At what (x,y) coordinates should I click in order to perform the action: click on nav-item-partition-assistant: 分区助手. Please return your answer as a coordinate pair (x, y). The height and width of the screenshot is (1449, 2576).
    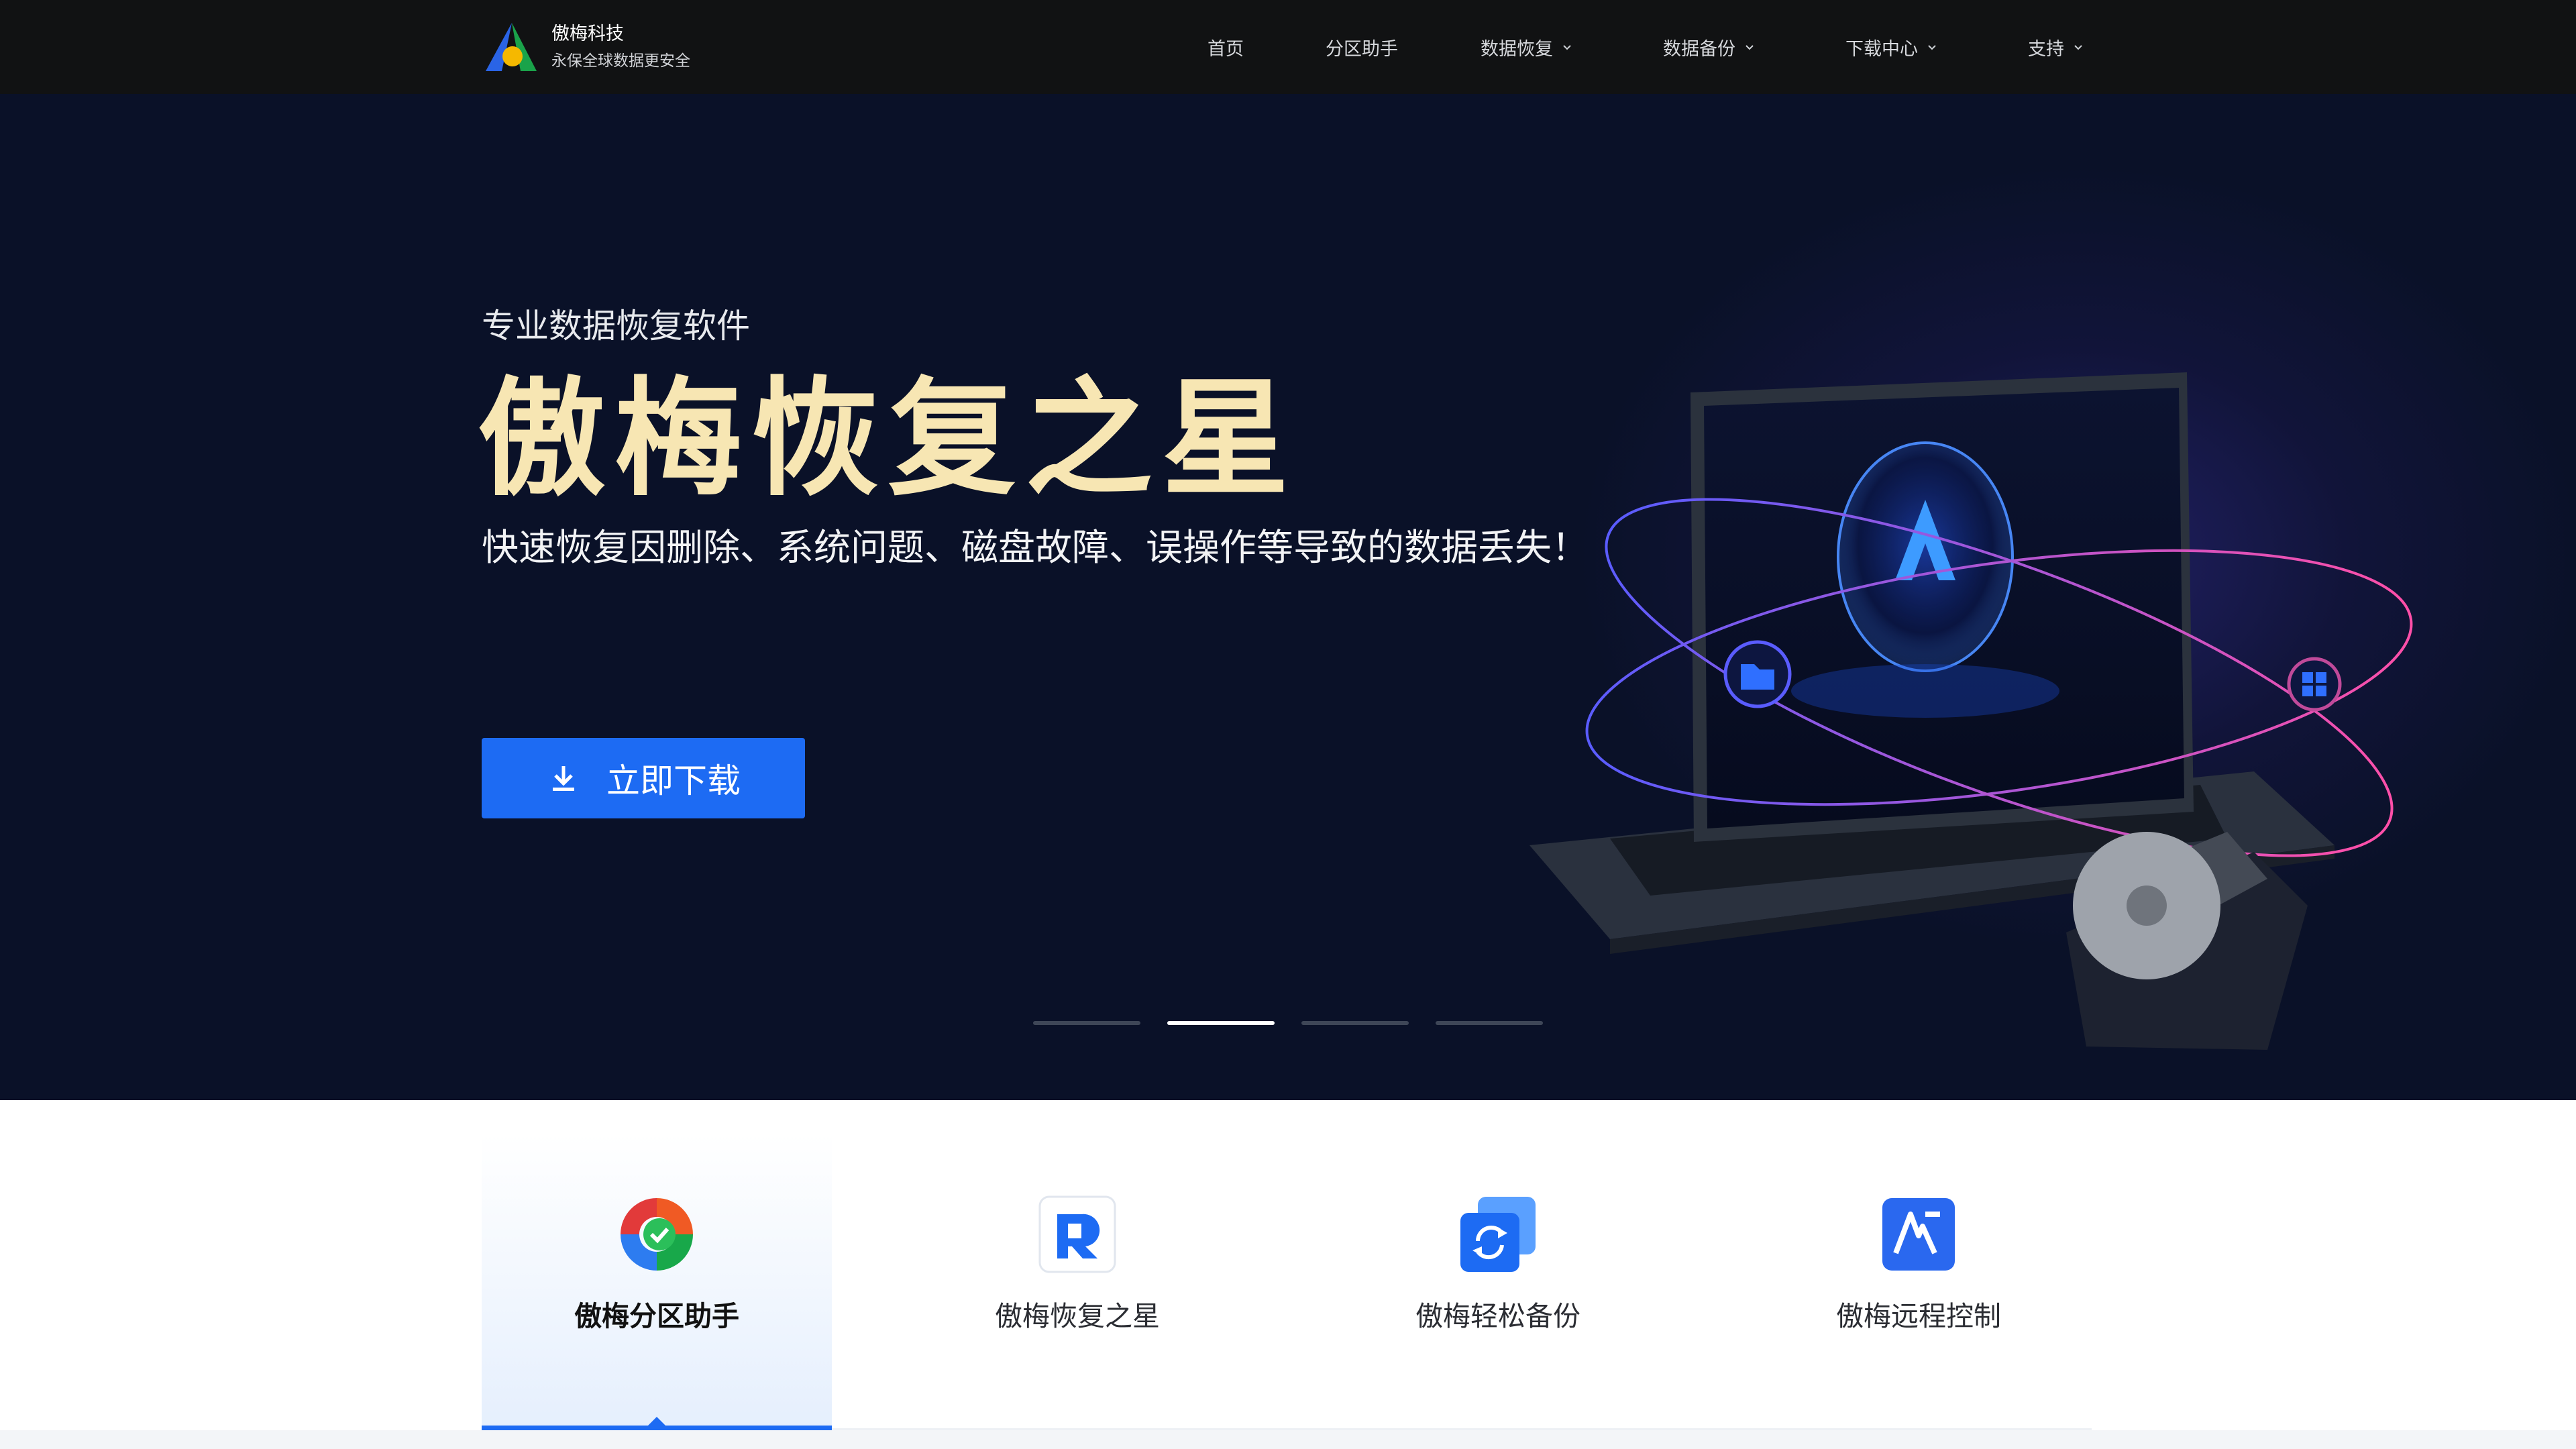
    Looking at the image, I should click on (1362, 47).